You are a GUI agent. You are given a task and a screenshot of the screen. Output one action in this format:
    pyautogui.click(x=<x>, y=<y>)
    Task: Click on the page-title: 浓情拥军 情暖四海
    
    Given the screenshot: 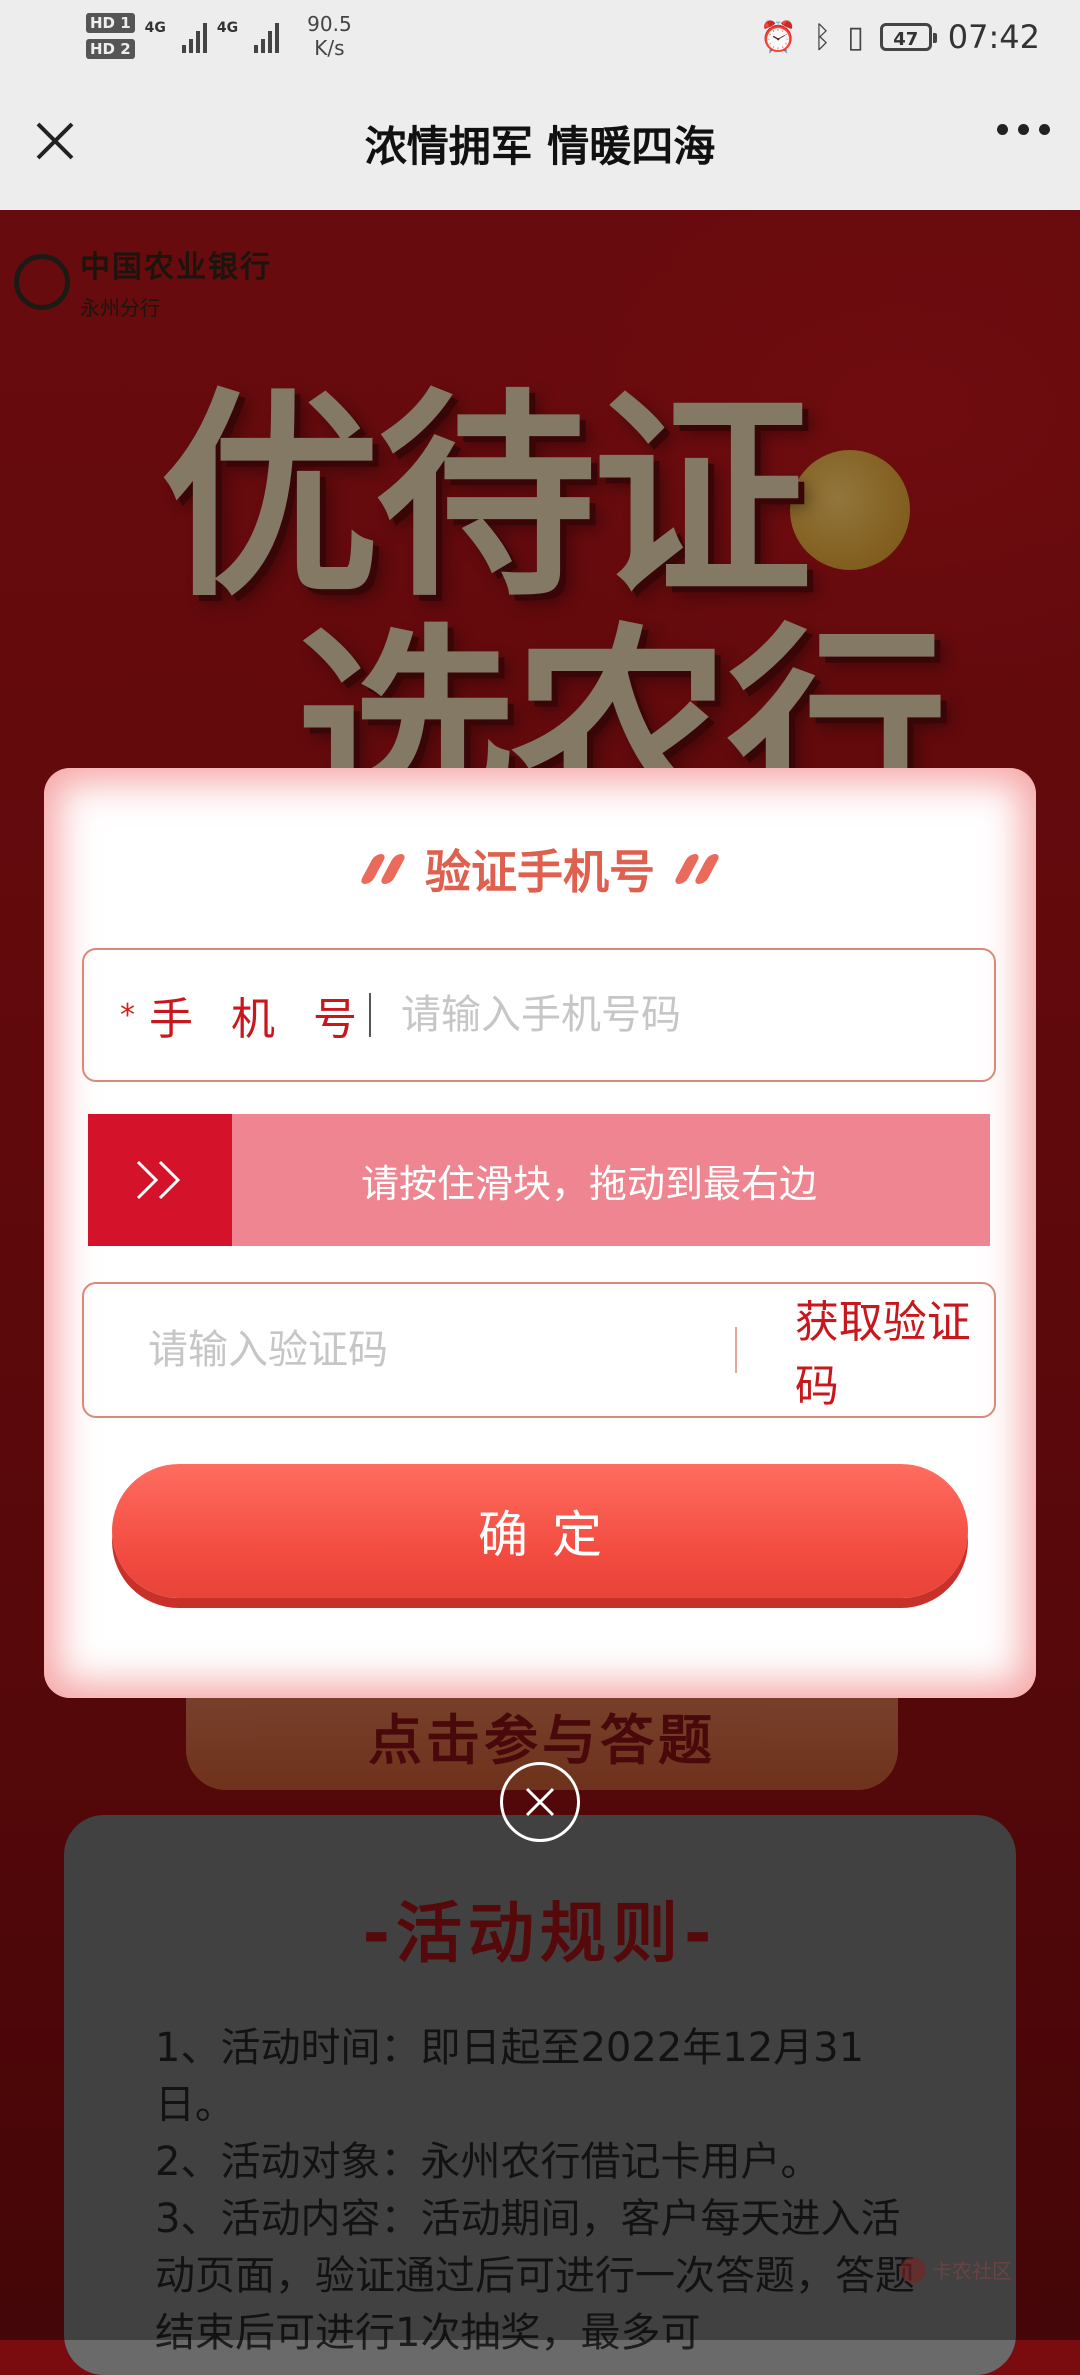 What is the action you would take?
    pyautogui.click(x=540, y=146)
    